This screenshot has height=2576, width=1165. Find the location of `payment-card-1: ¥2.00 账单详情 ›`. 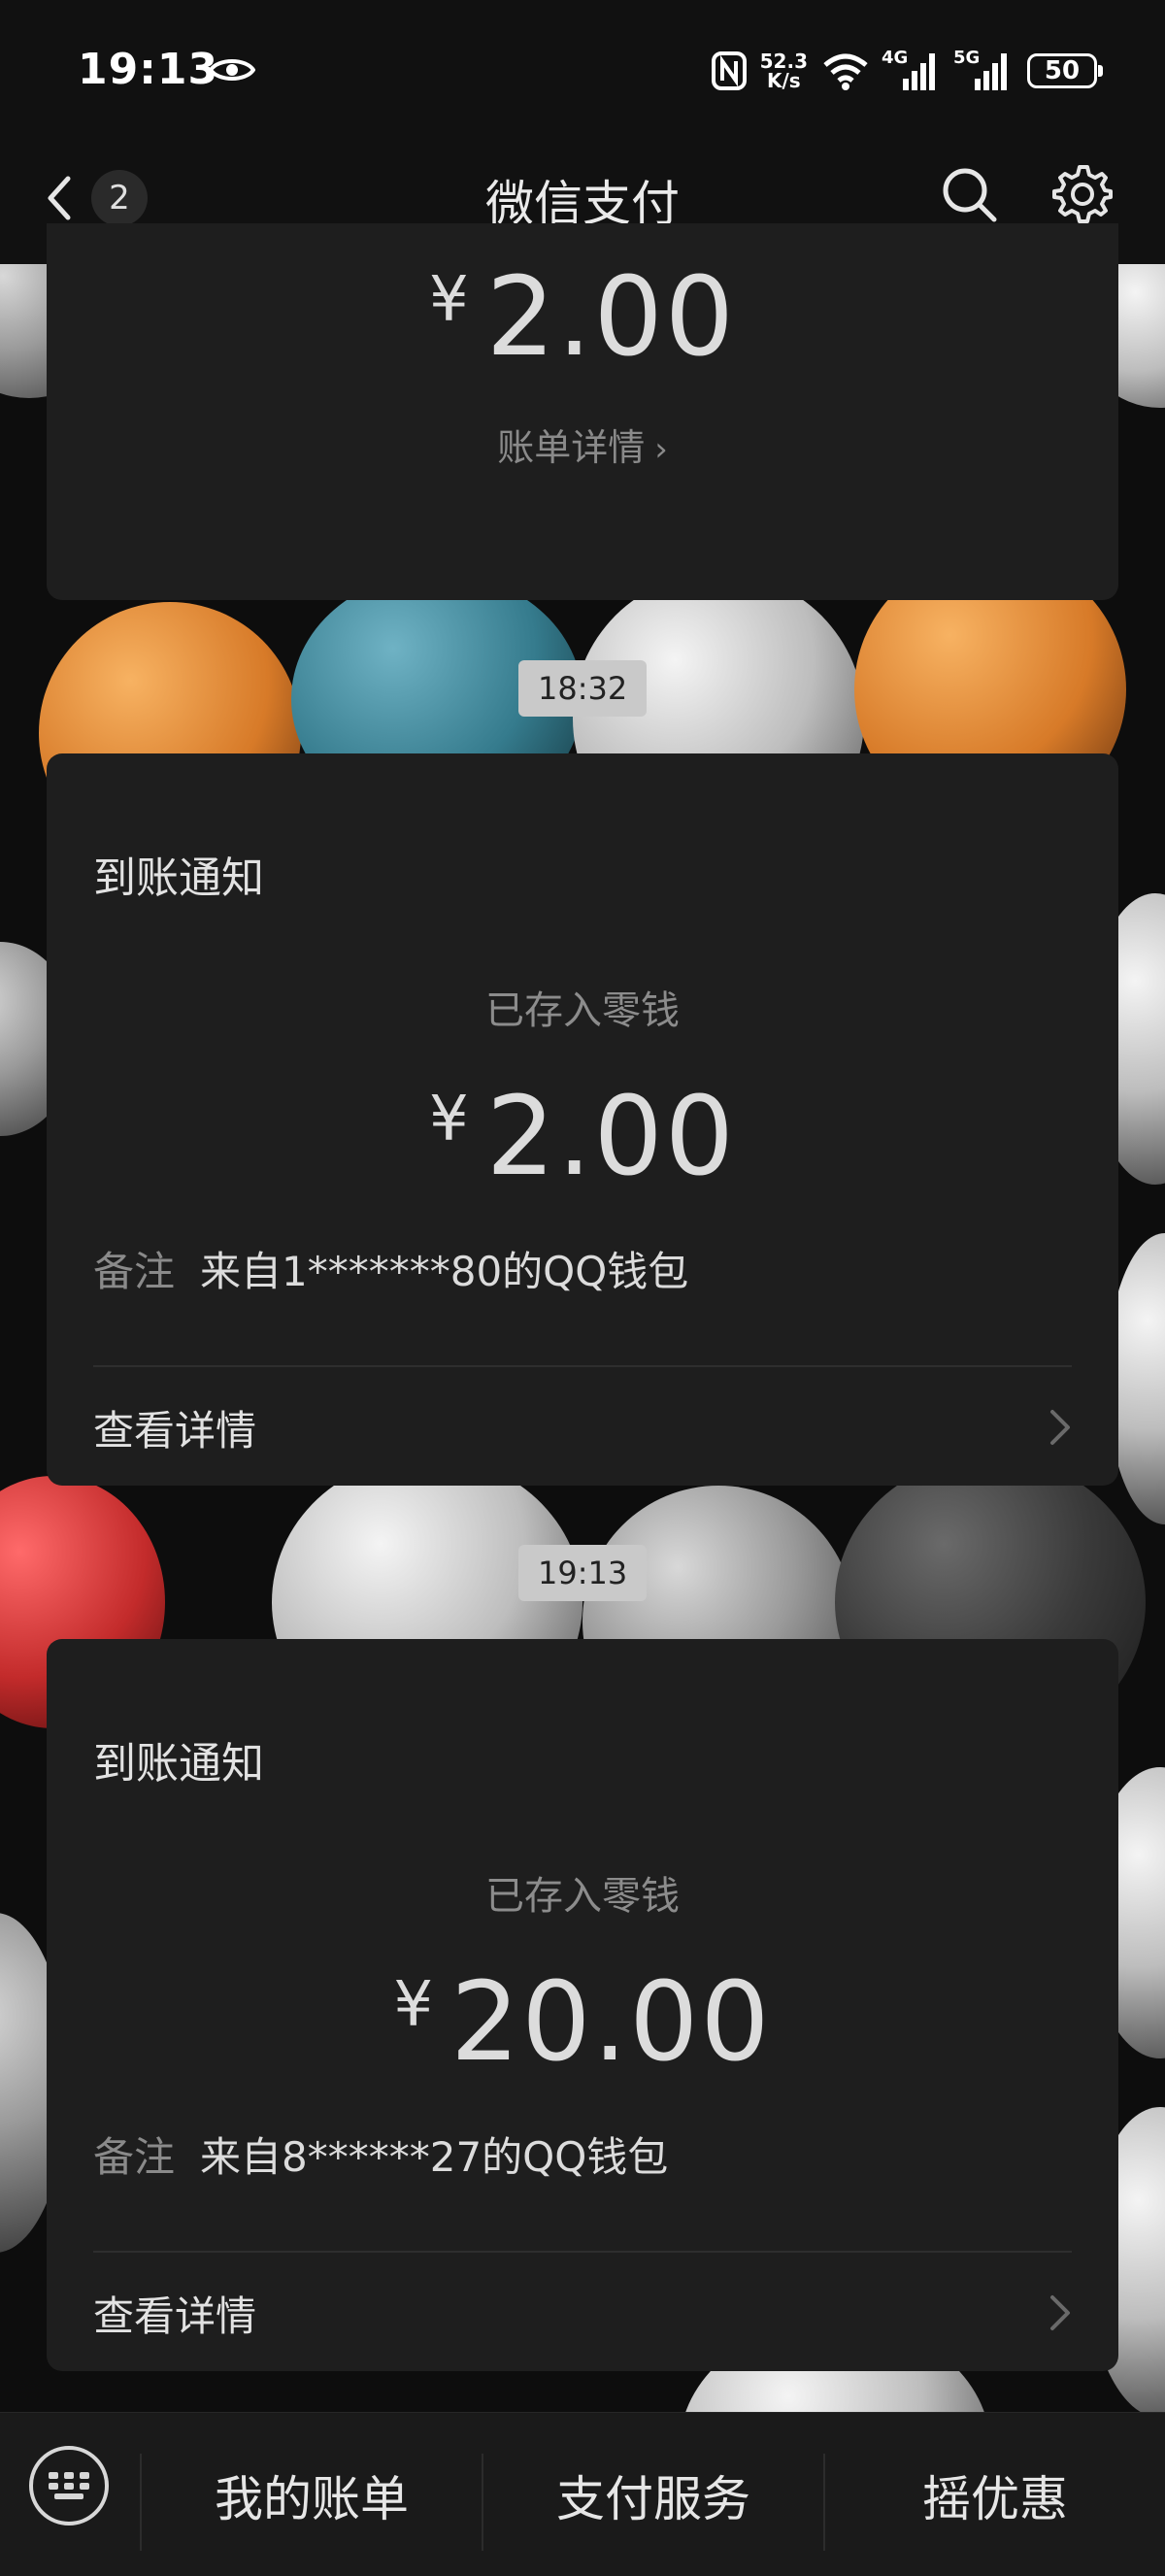

payment-card-1: ¥2.00 账单详情 › is located at coordinates (582, 412).